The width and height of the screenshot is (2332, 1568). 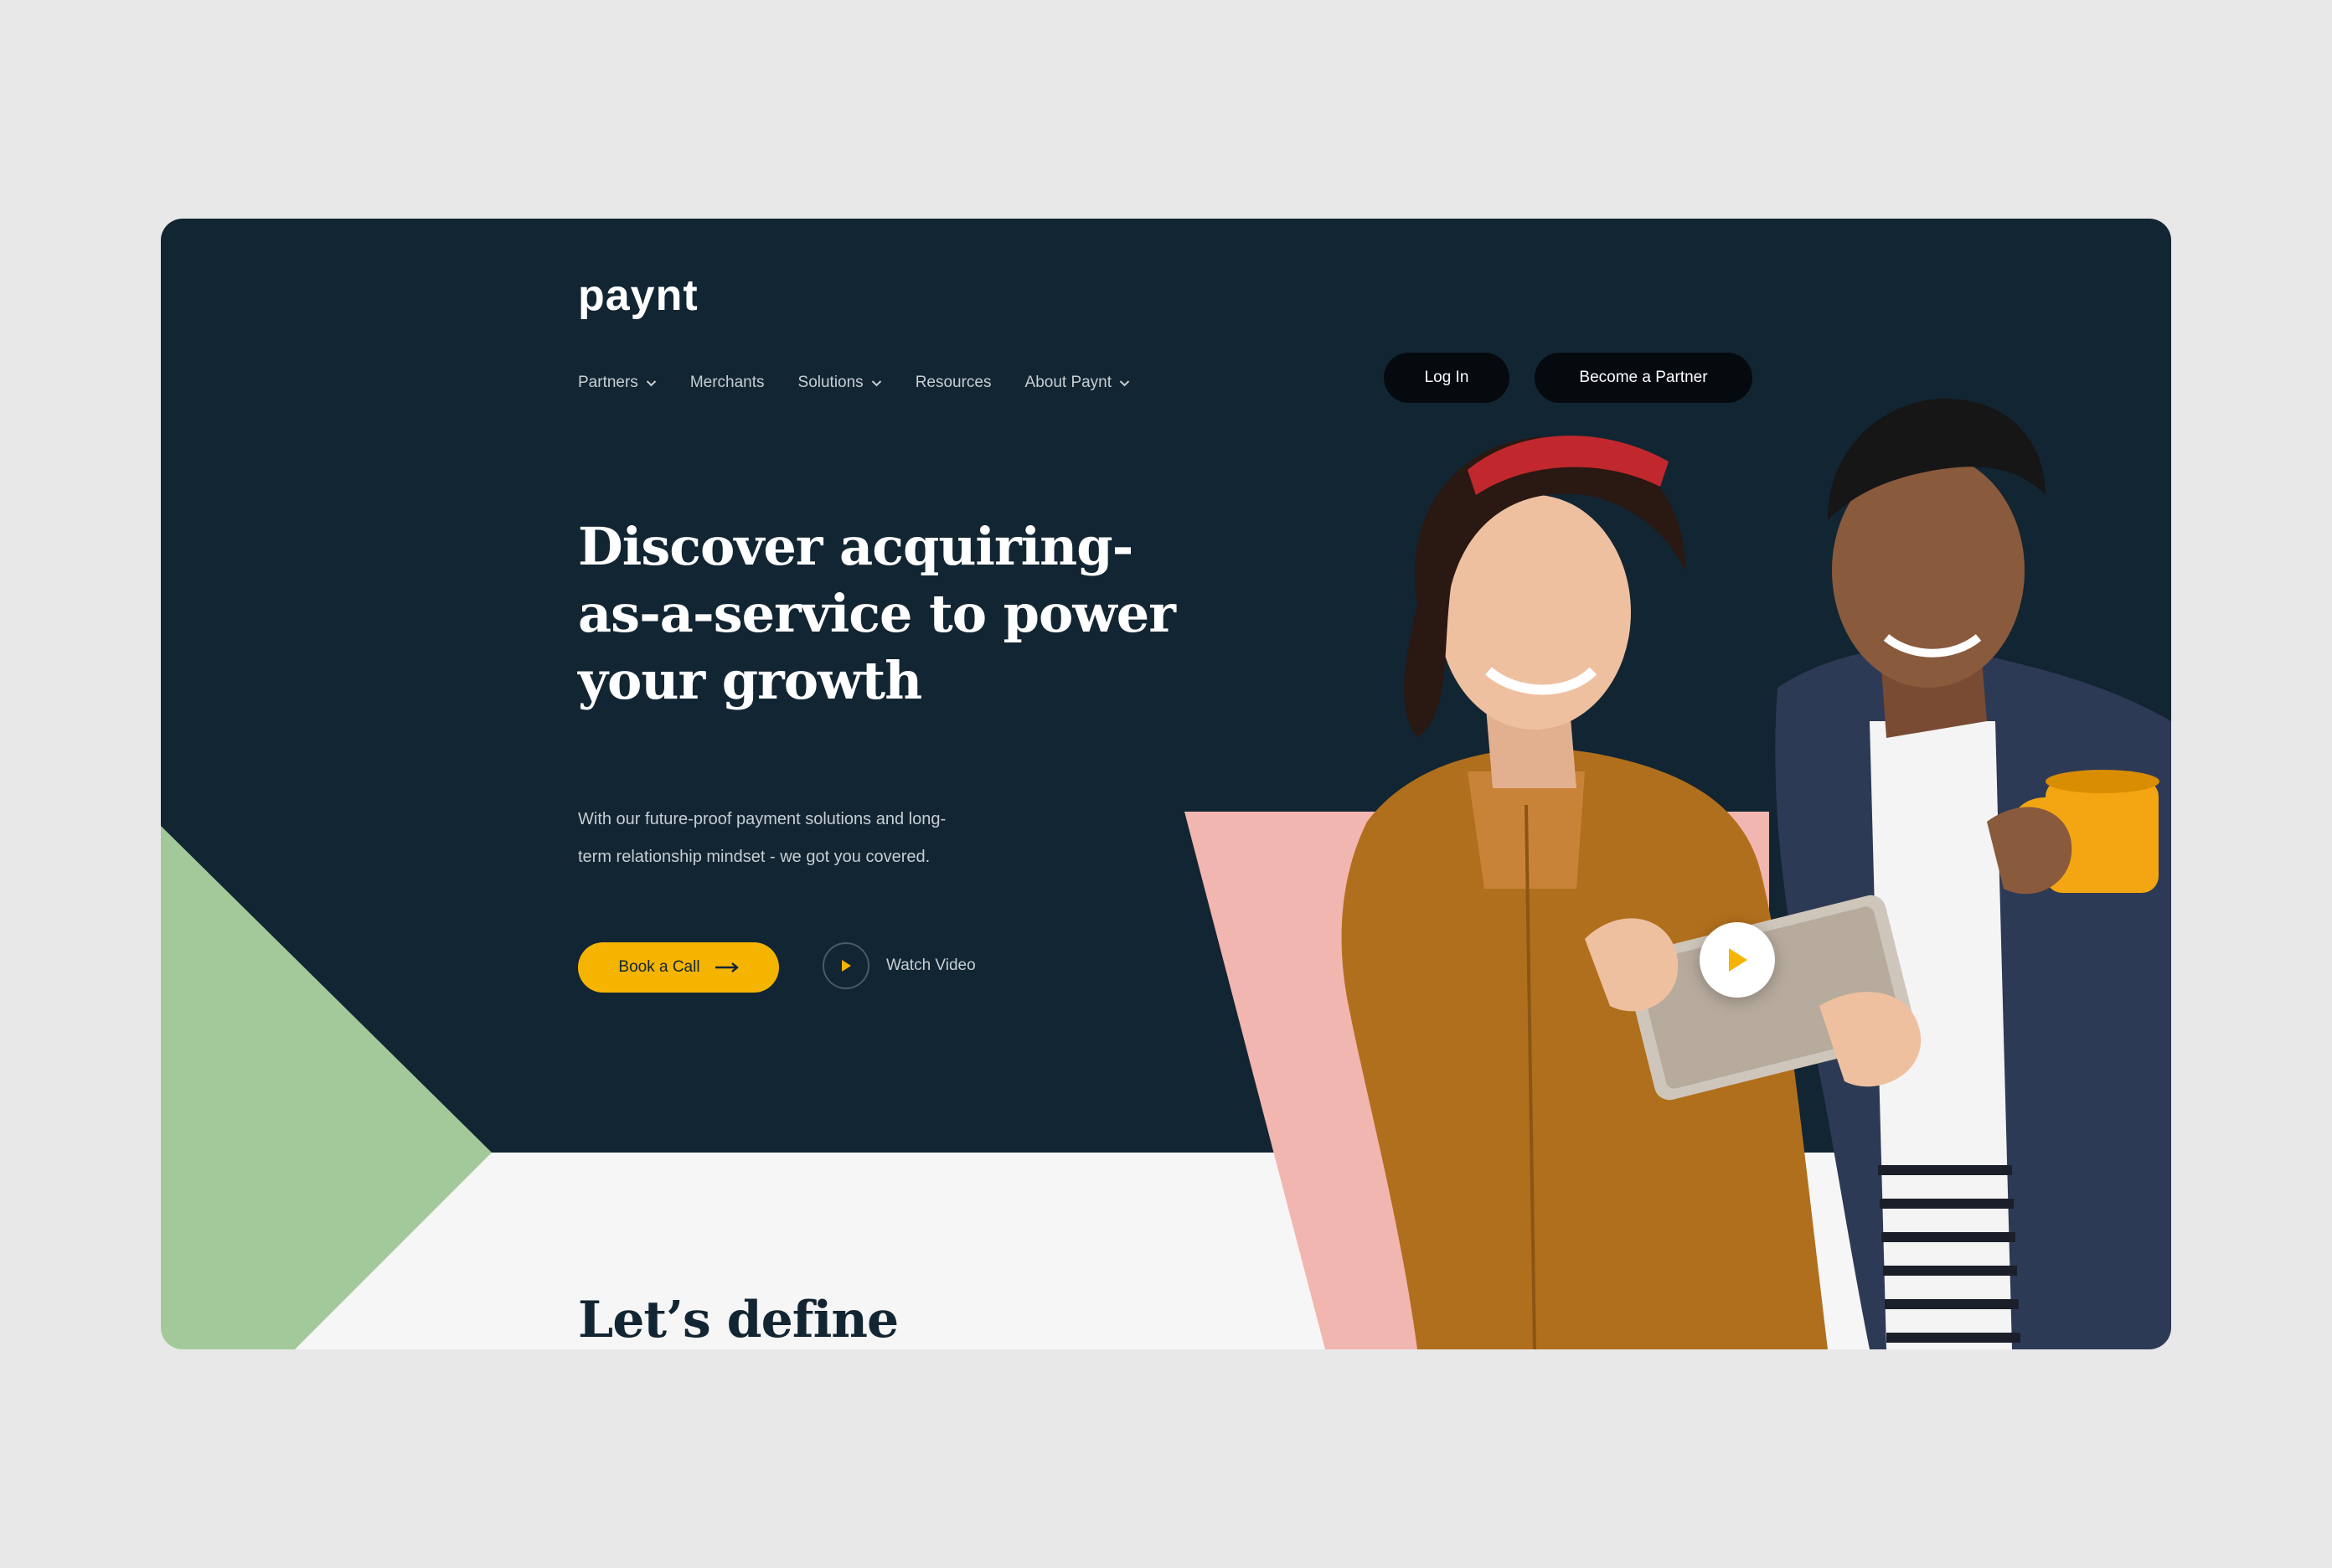 I want to click on login-button: Log In, so click(x=1446, y=378).